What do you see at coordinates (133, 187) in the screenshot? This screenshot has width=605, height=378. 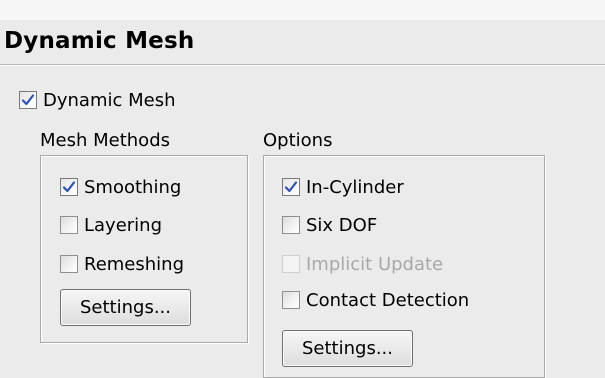 I see `smoothing-label: Smoothing` at bounding box center [133, 187].